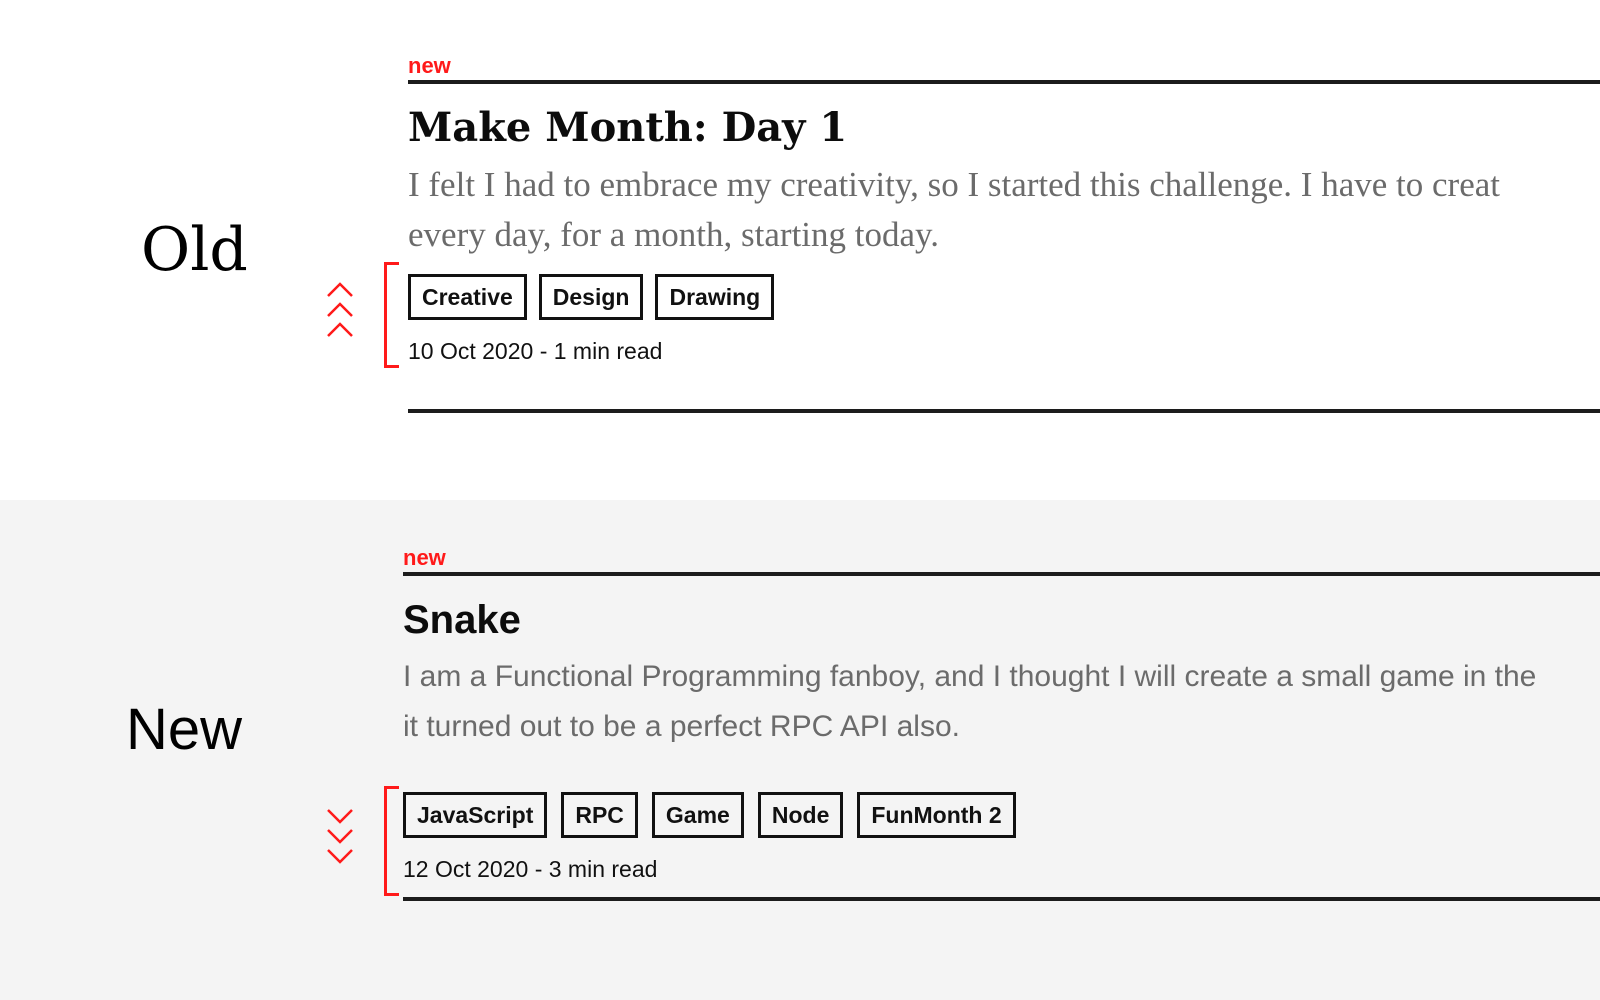 This screenshot has height=1000, width=1600. I want to click on tag-design: Design, so click(591, 297).